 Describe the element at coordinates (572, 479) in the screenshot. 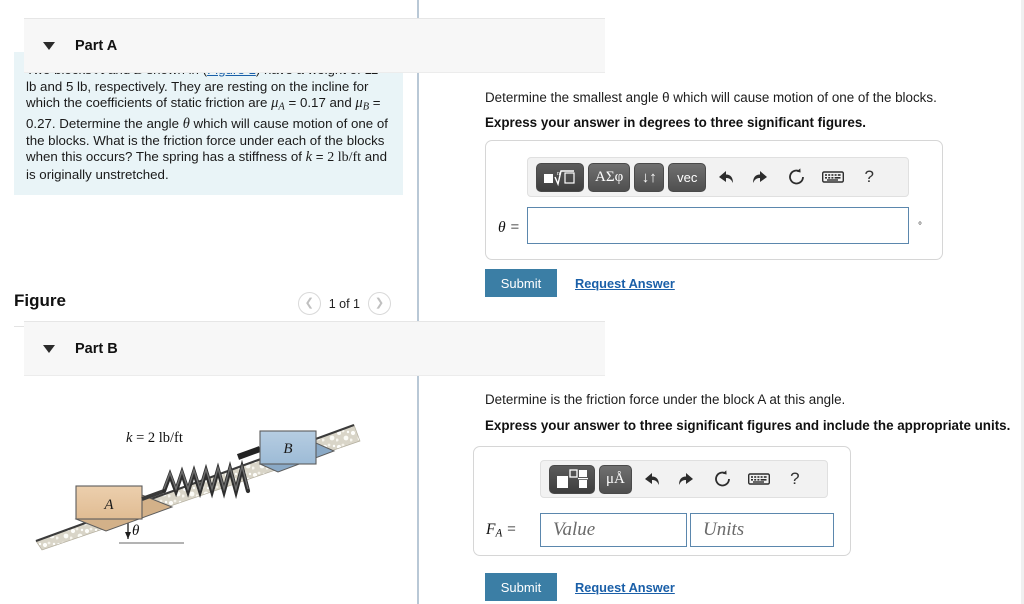

I see `units-template-button` at that location.